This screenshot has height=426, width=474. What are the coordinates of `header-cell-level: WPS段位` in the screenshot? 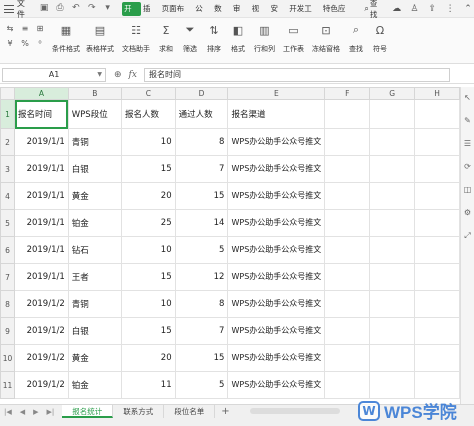 It's located at (95, 114).